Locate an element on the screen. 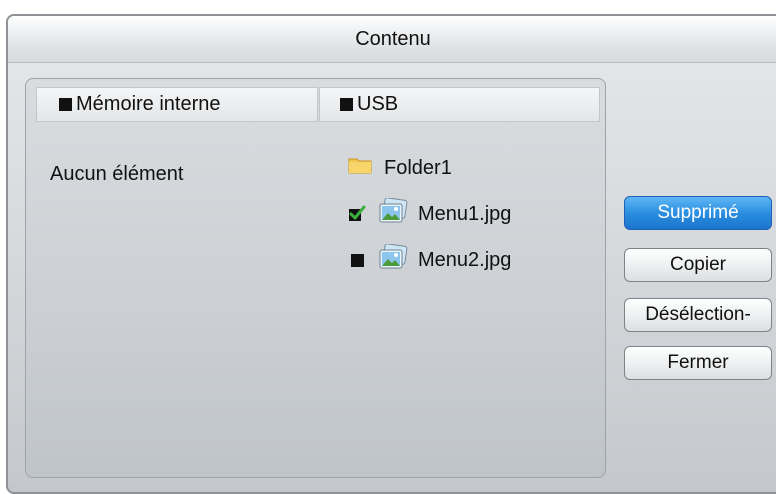 The image size is (776, 494). dialog-title: Contenu is located at coordinates (393, 39).